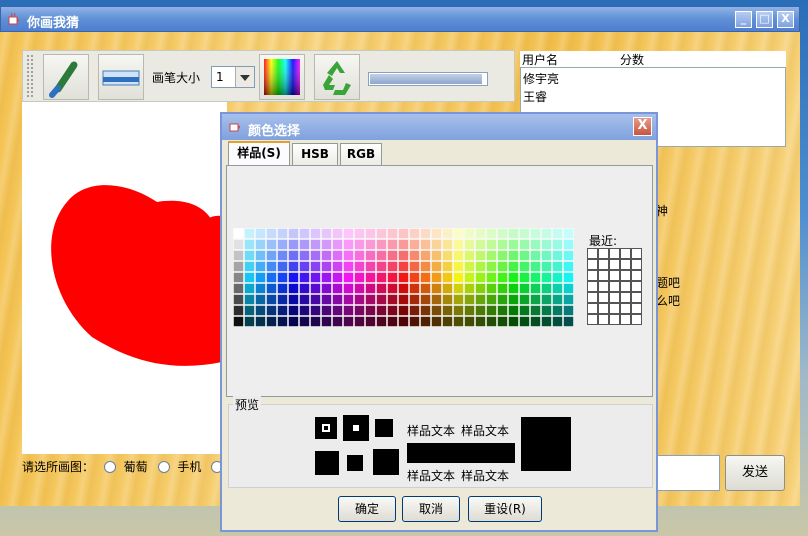 Image resolution: width=808 pixels, height=536 pixels. I want to click on tab-swatches: 样品(S), so click(259, 153).